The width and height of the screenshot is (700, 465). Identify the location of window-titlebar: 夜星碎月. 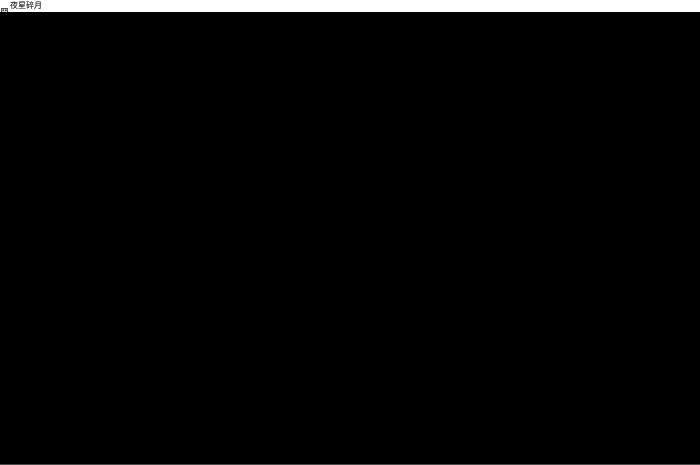
(350, 8).